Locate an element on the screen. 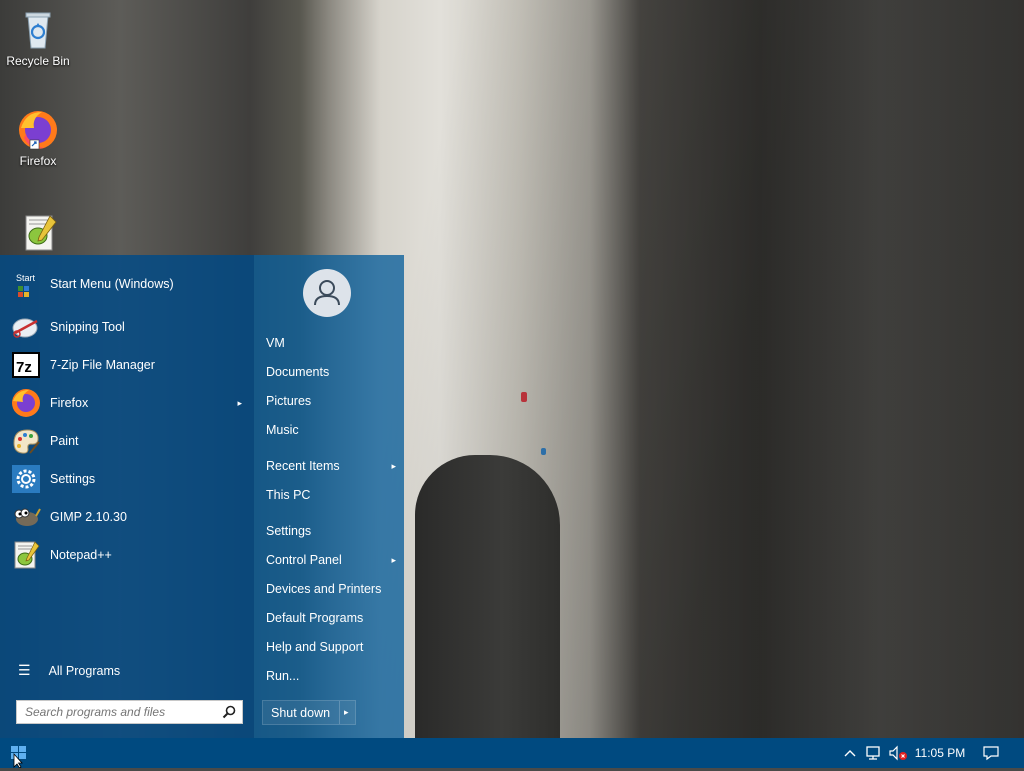  windows-logo-icon is located at coordinates (18, 757).